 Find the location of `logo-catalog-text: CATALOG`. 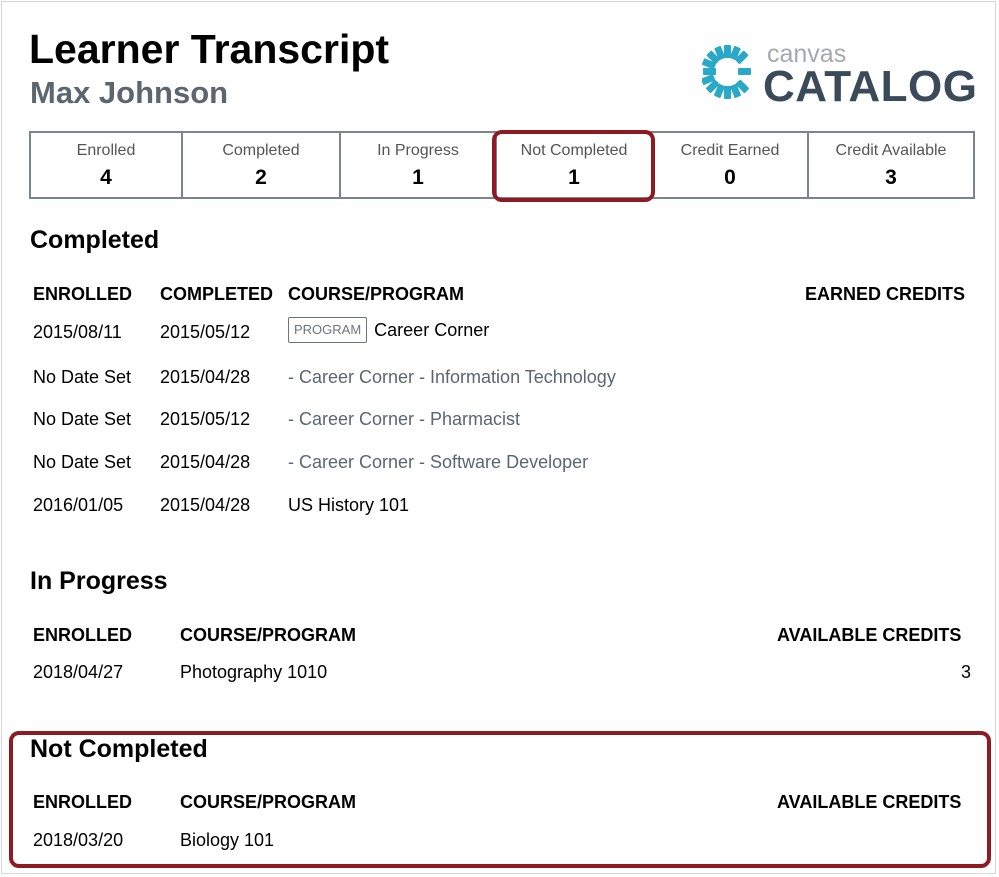

logo-catalog-text: CATALOG is located at coordinates (870, 86).